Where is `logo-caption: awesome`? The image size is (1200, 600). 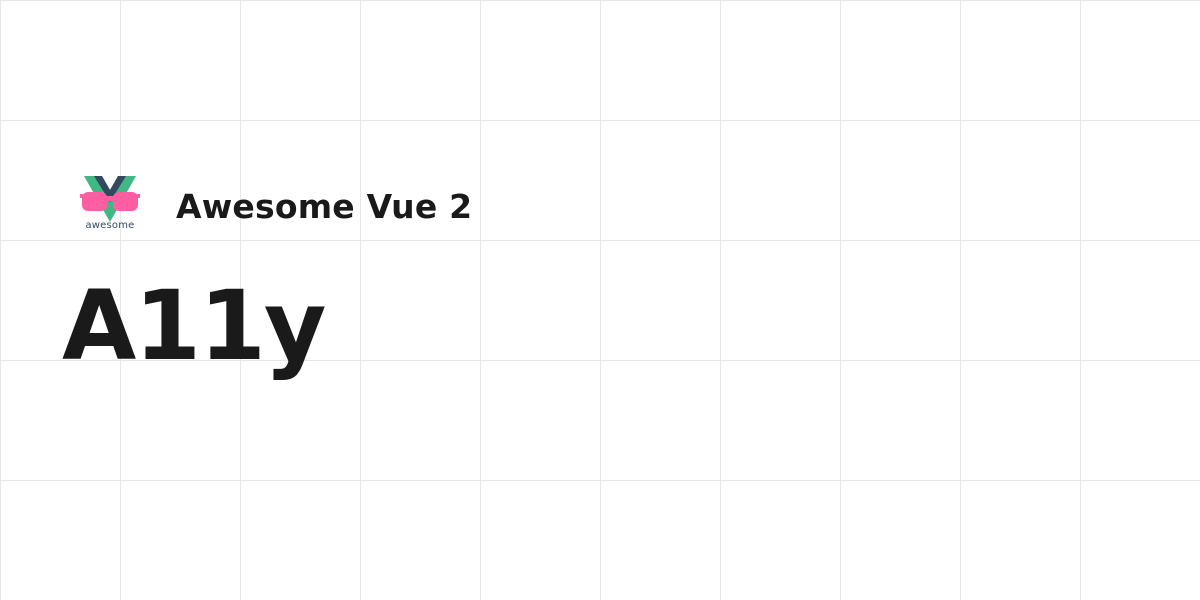
logo-caption: awesome is located at coordinates (110, 225).